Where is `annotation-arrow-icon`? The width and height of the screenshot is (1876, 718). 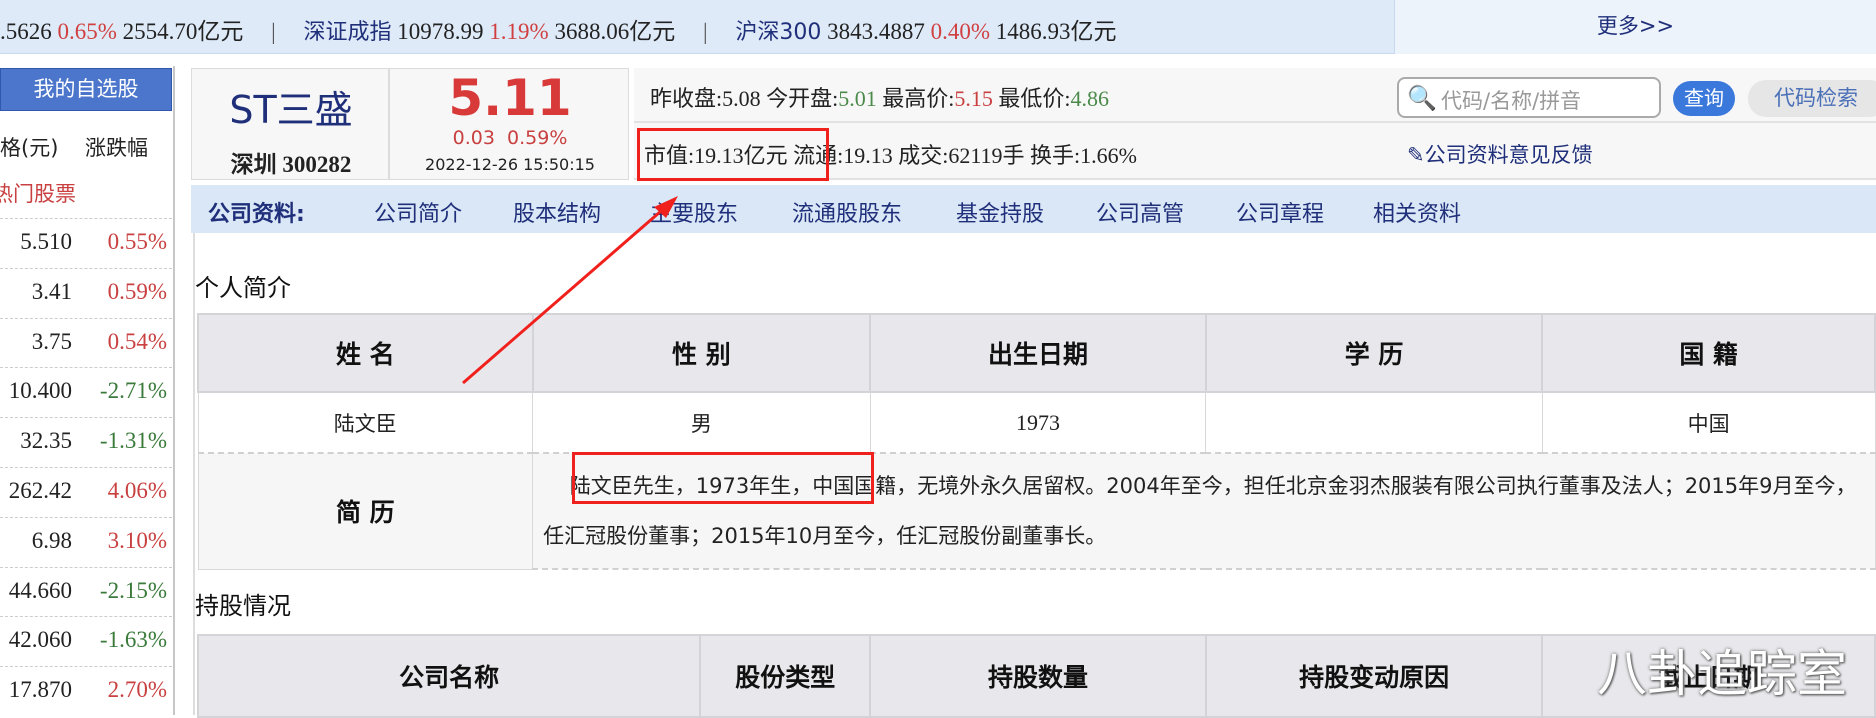 annotation-arrow-icon is located at coordinates (570, 290).